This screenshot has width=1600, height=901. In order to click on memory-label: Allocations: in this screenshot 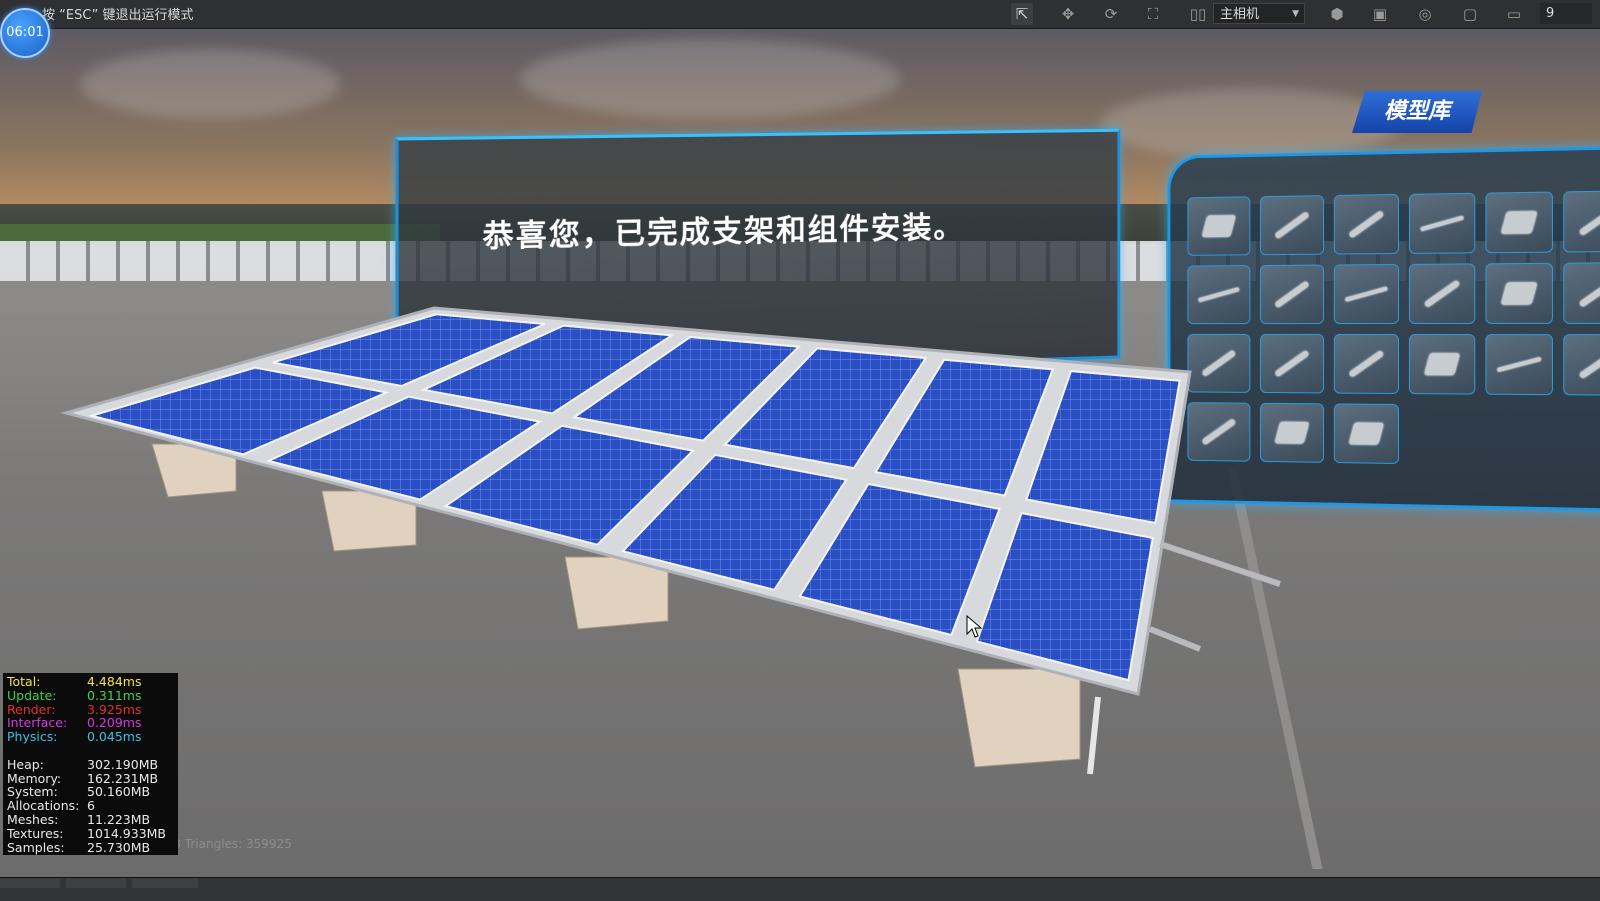, I will do `click(43, 806)`.